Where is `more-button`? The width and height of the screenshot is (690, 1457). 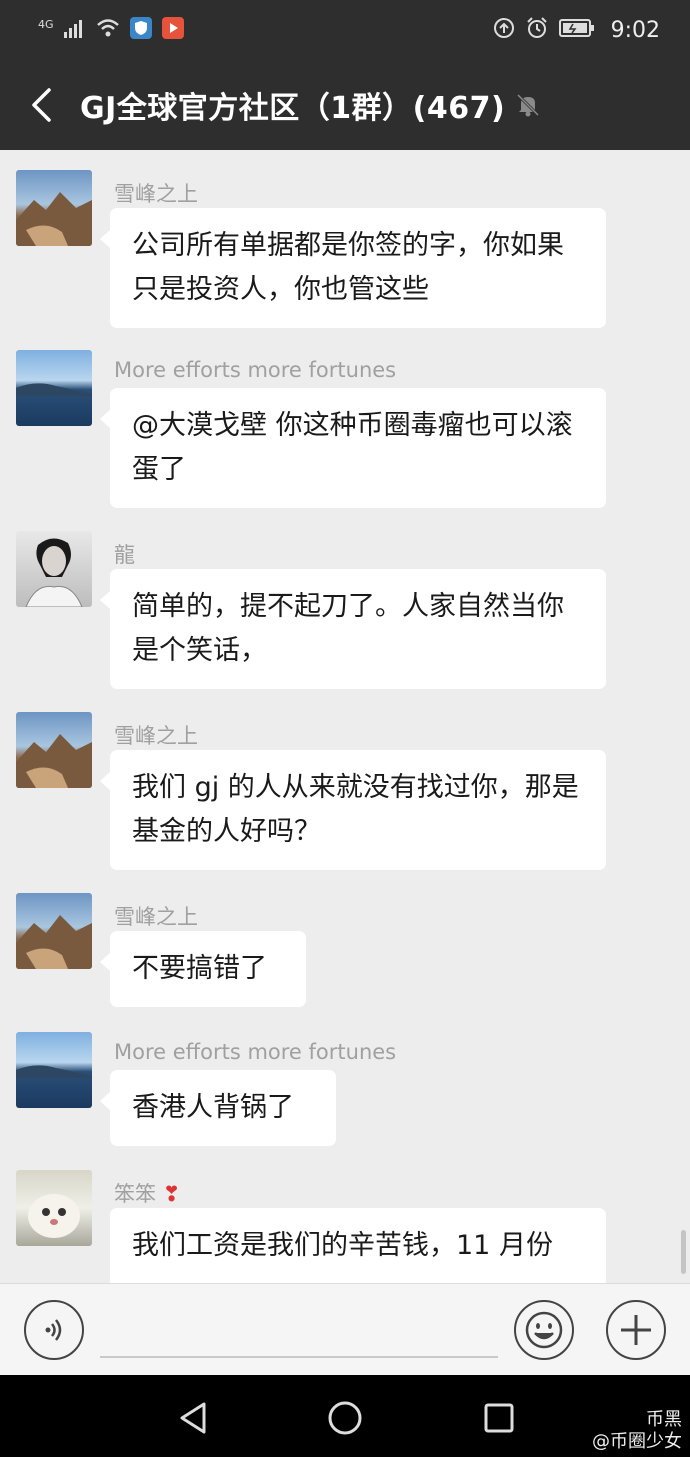
more-button is located at coordinates (636, 1330).